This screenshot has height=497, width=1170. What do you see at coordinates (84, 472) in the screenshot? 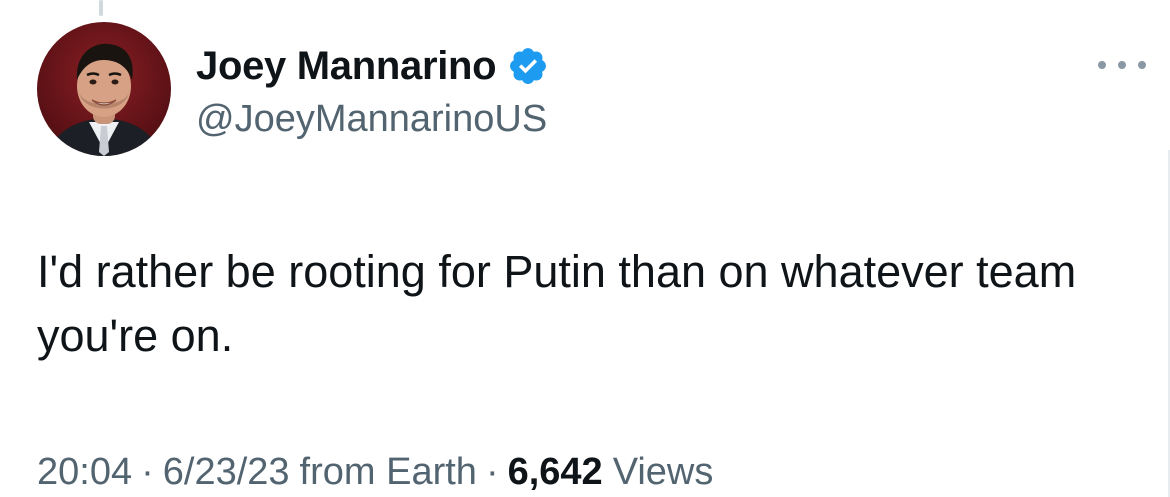
I see `tweet-time: 20:04` at bounding box center [84, 472].